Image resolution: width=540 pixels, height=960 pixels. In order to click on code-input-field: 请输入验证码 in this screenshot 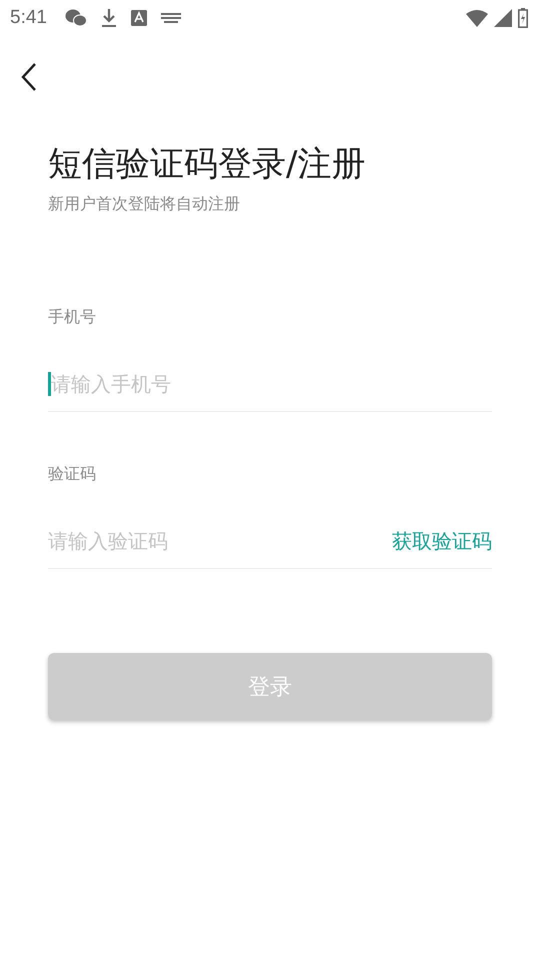, I will do `click(220, 541)`.